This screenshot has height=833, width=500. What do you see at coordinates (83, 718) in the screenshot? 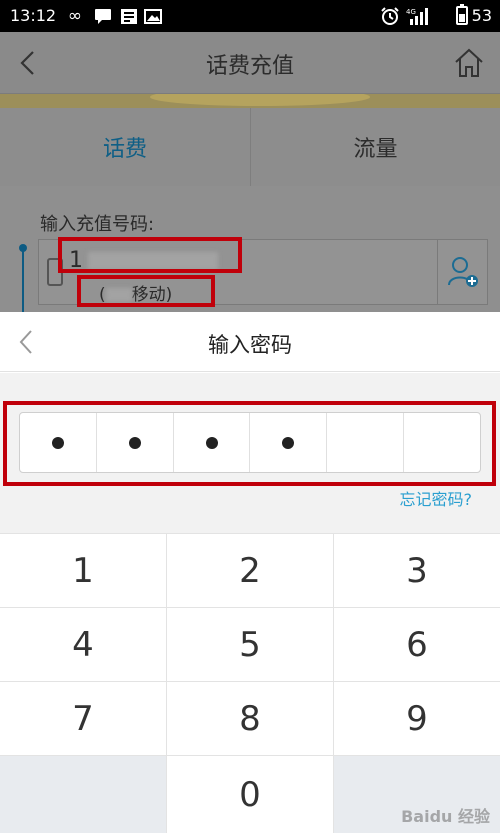
I see `keypad-key-7: 7` at bounding box center [83, 718].